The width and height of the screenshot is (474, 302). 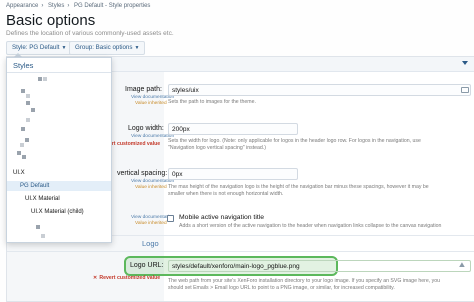 What do you see at coordinates (240, 251) in the screenshot?
I see `section-divider-bottom` at bounding box center [240, 251].